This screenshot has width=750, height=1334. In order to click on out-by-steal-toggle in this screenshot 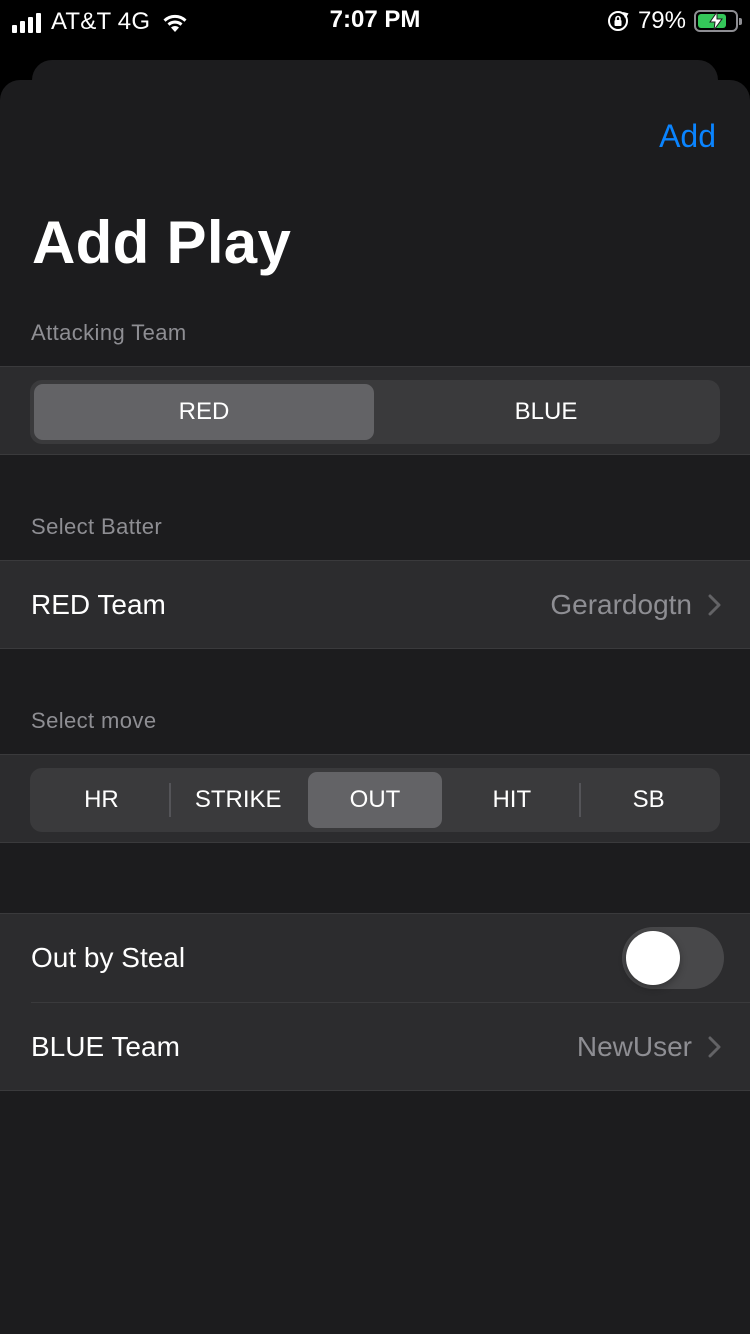, I will do `click(673, 958)`.